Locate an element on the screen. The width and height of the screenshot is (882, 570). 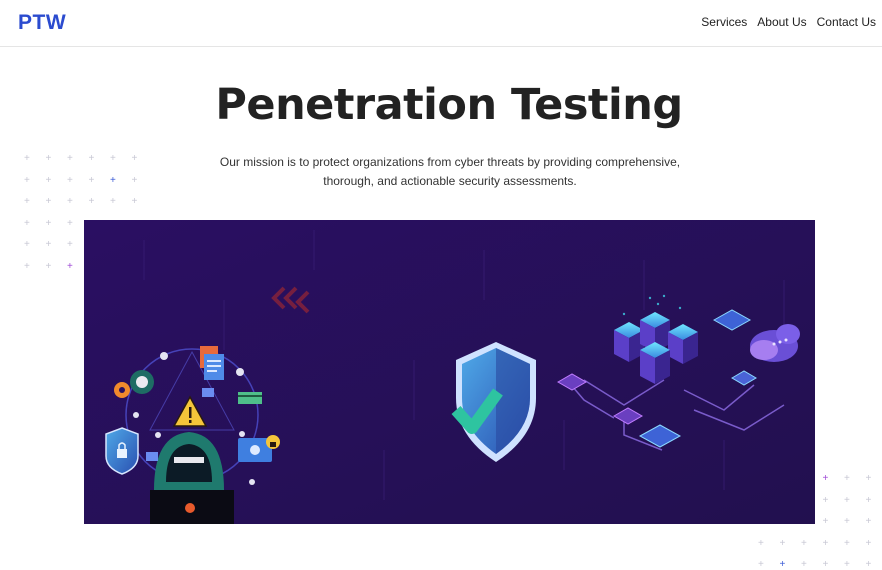
nav-link-about-us: About Us is located at coordinates (781, 22).